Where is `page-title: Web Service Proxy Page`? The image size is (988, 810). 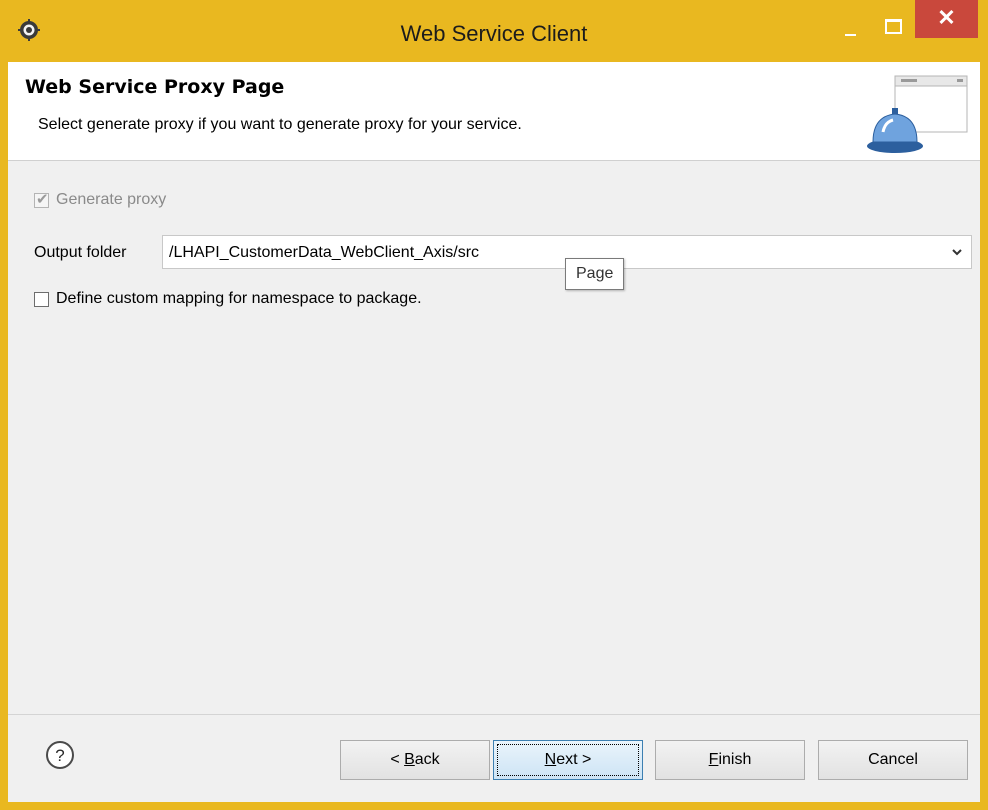
page-title: Web Service Proxy Page is located at coordinates (155, 87).